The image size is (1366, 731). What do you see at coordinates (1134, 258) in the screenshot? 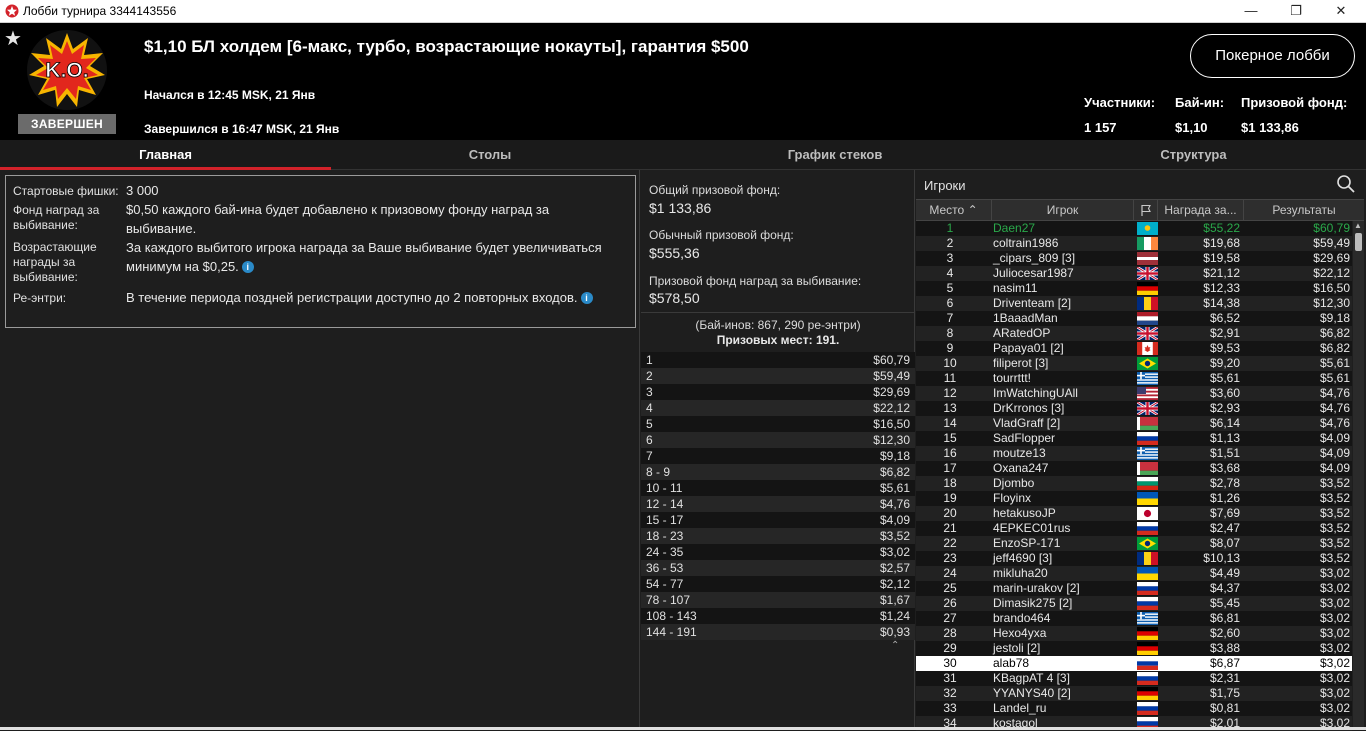
I see `player-row: 3 _cipars_809 [3] $19,58 $29,69` at bounding box center [1134, 258].